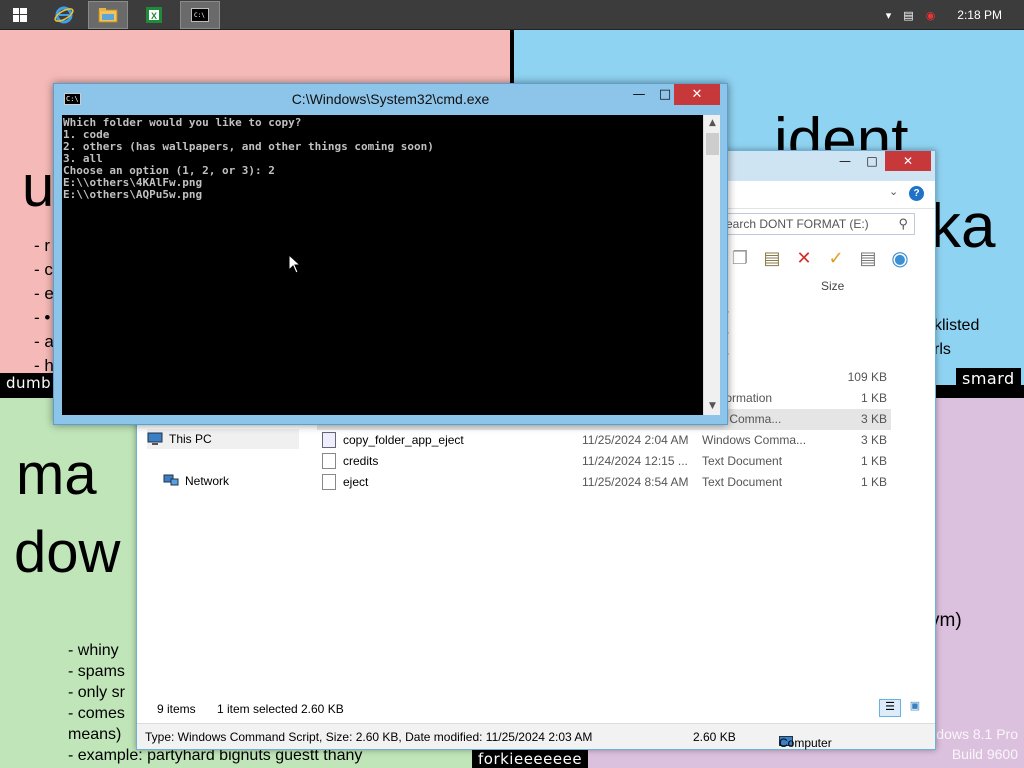 The image size is (1024, 768). Describe the element at coordinates (536, 708) in the screenshot. I see `explorer-status-bar: 9 items 1 item selected 2.60 KB ☰ ▣` at that location.